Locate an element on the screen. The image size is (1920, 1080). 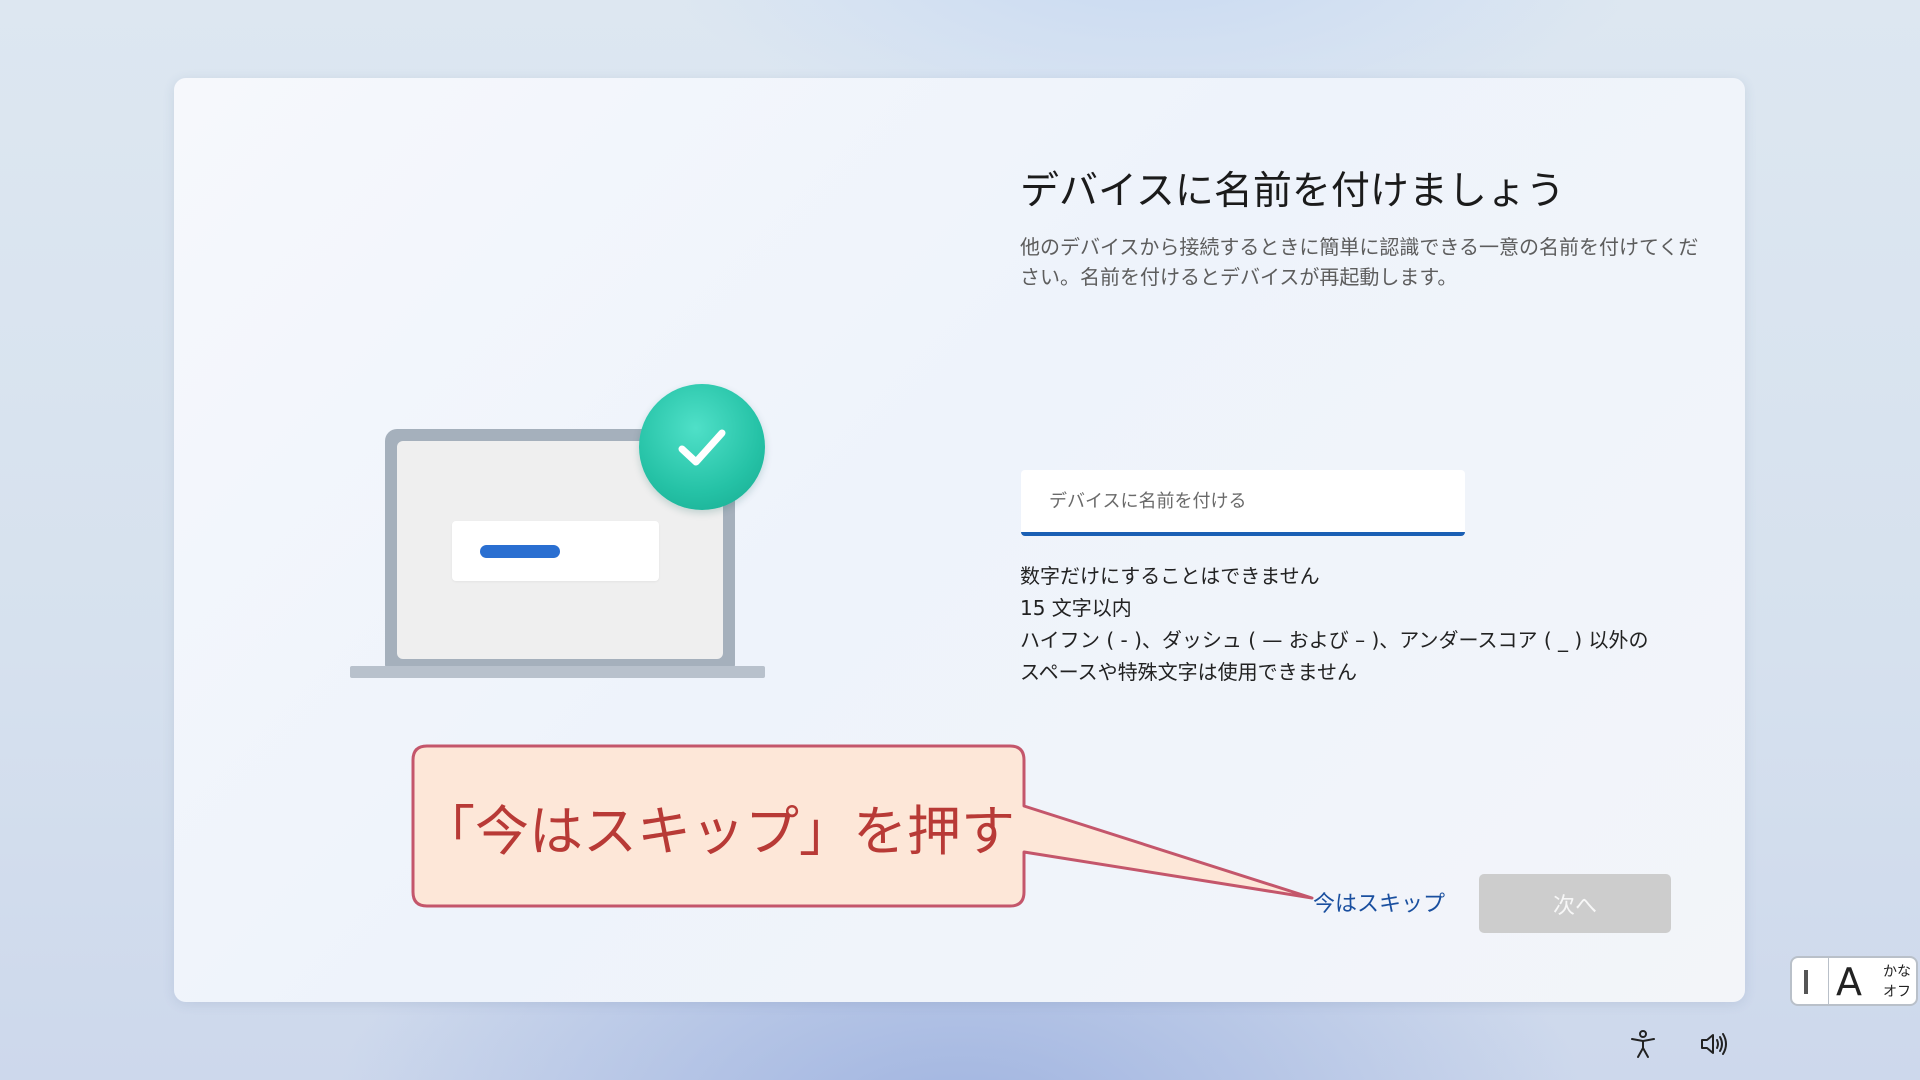
checkmark-icon is located at coordinates (702, 447).